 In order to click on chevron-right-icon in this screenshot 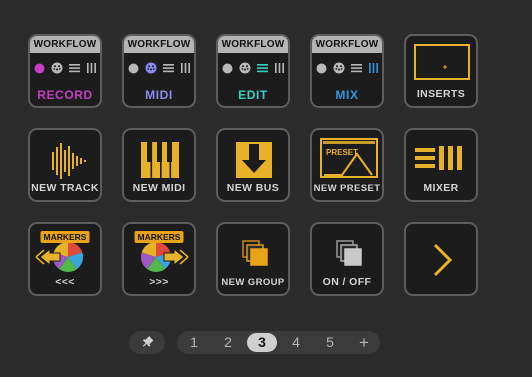, I will do `click(443, 260)`.